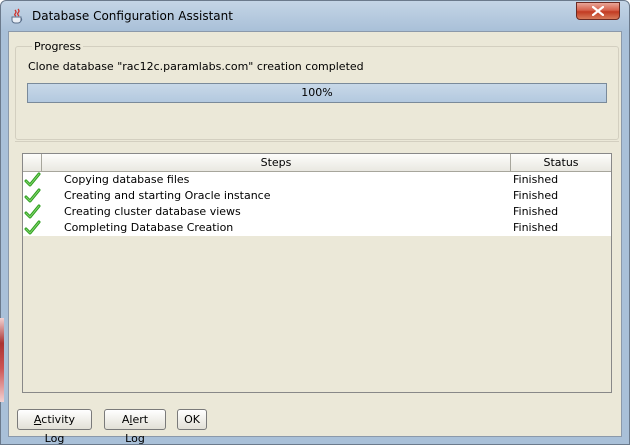 The width and height of the screenshot is (630, 448). What do you see at coordinates (561, 162) in the screenshot?
I see `header-status: Status` at bounding box center [561, 162].